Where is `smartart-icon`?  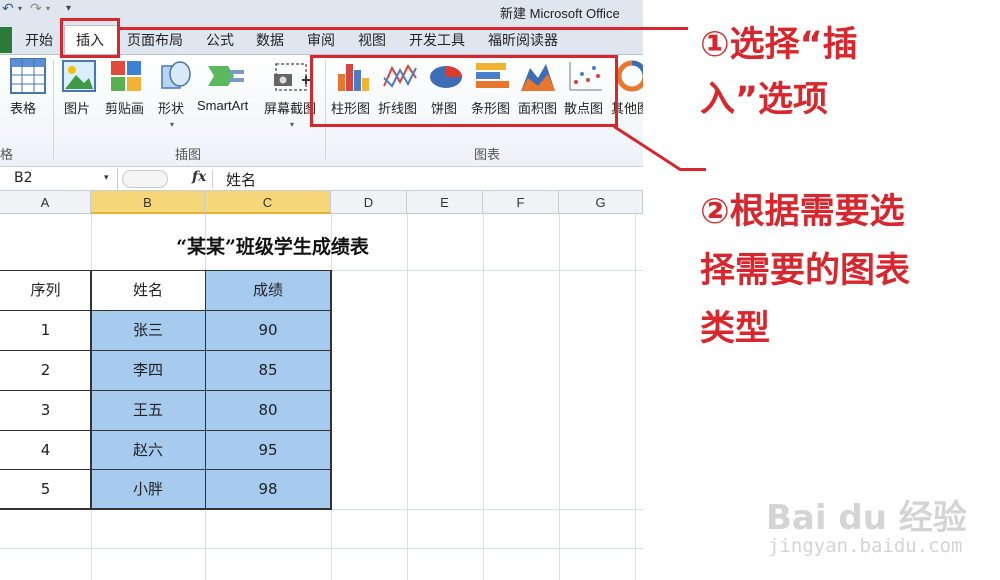 smartart-icon is located at coordinates (226, 76).